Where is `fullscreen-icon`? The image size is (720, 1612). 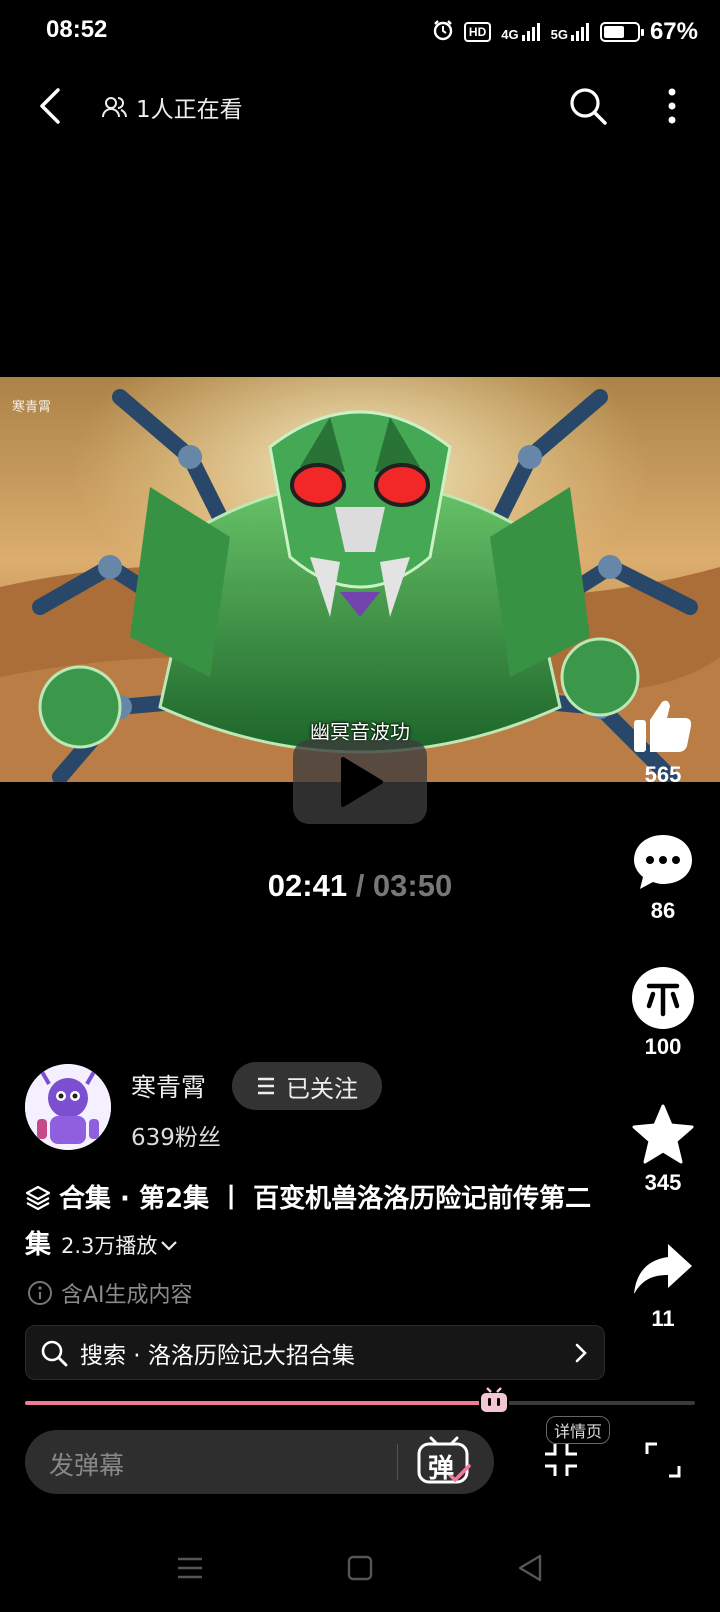 fullscreen-icon is located at coordinates (663, 1460).